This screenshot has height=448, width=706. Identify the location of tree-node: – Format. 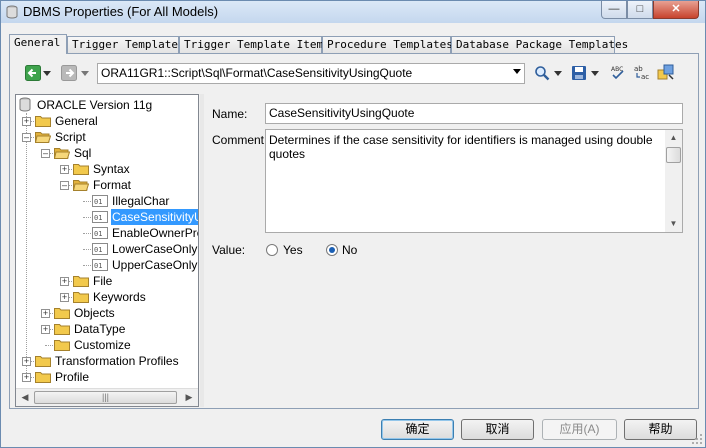
(107, 185).